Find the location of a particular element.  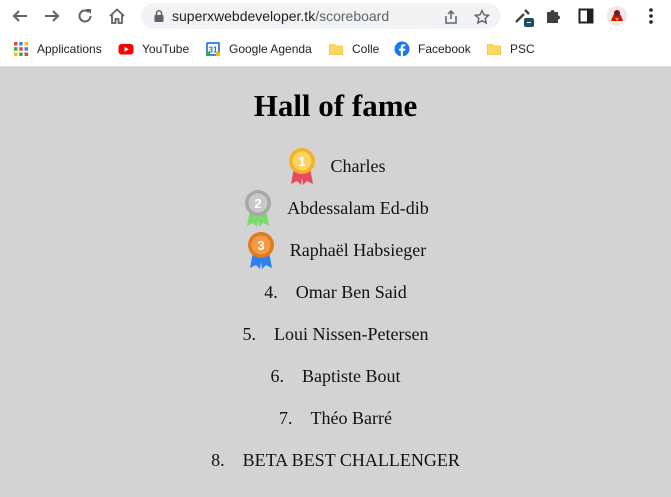

apps-grid-icon is located at coordinates (21, 49).